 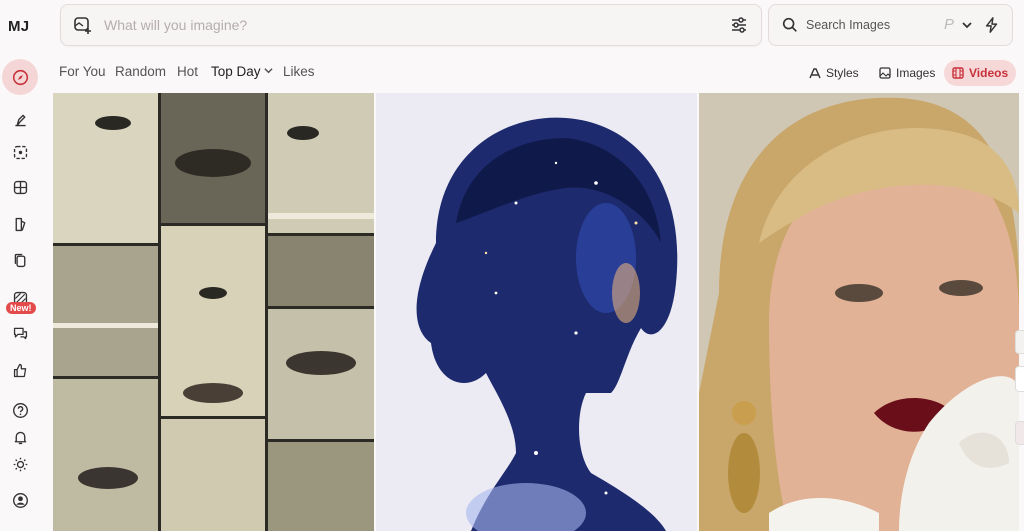 I want to click on search-input: Search Images, so click(x=848, y=25).